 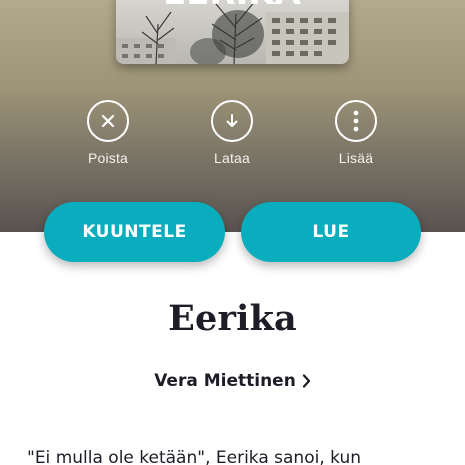 What do you see at coordinates (194, 456) in the screenshot?
I see `book-description: "Ei mulla ole ketään", Eerika sanoi, kun` at bounding box center [194, 456].